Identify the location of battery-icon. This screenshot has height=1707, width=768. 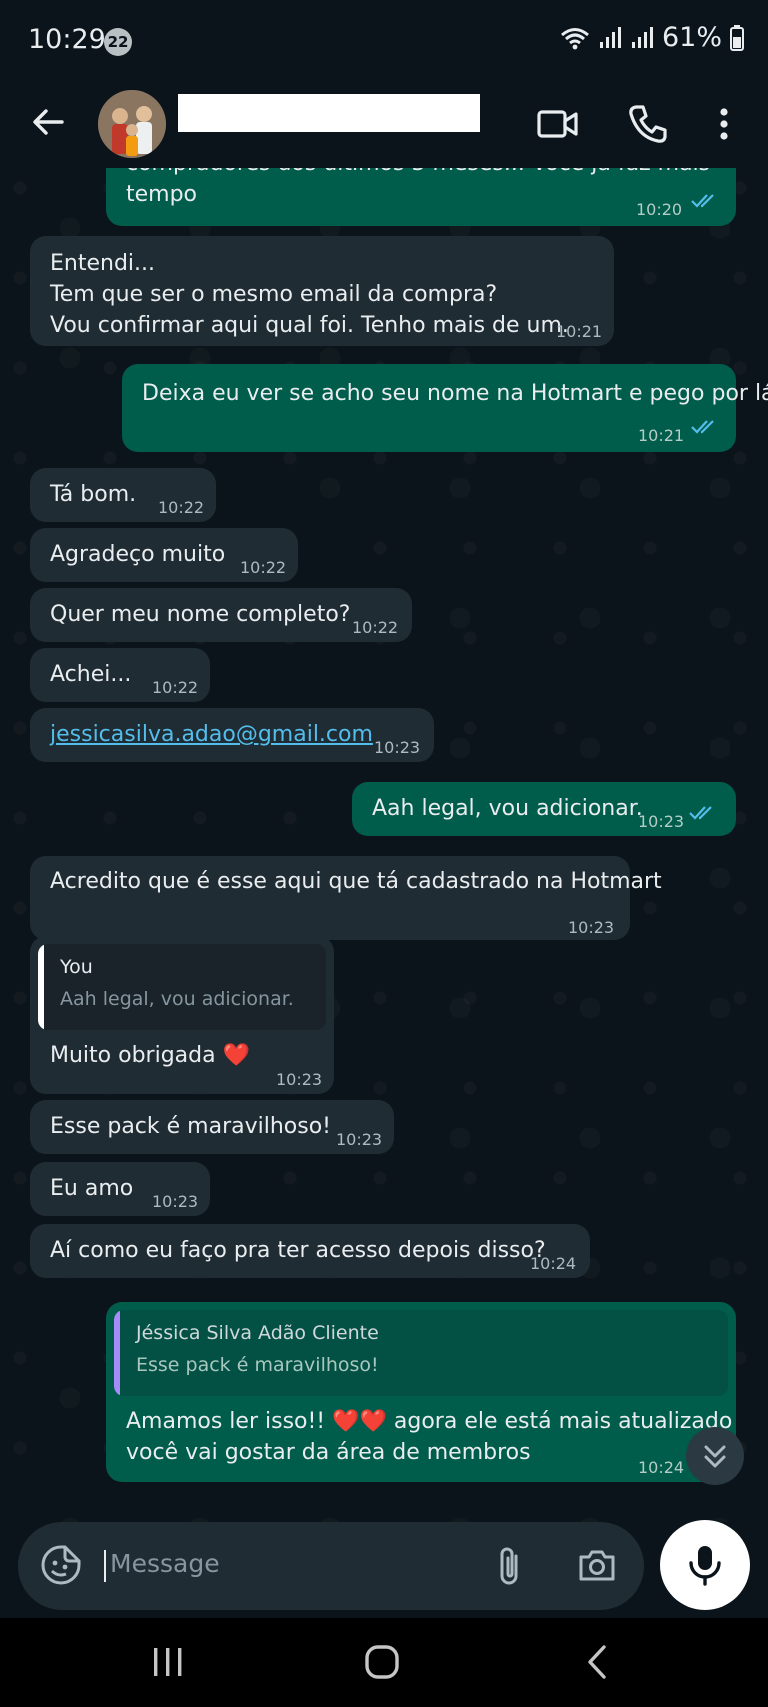
(737, 37).